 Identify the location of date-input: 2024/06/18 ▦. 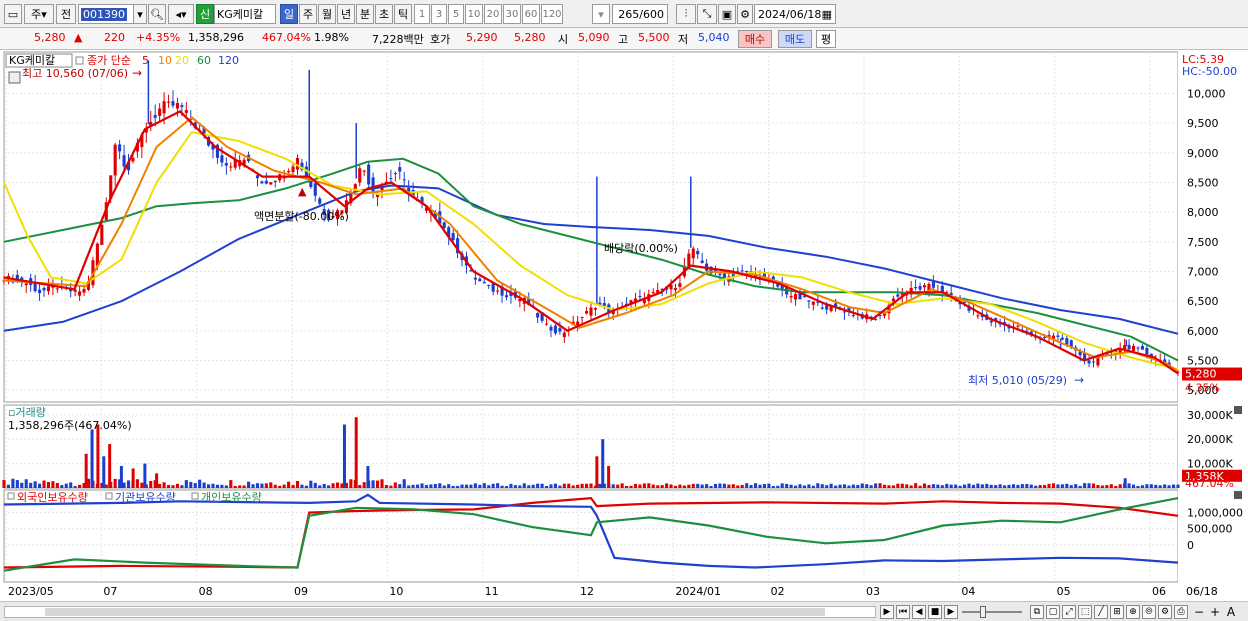
(795, 14).